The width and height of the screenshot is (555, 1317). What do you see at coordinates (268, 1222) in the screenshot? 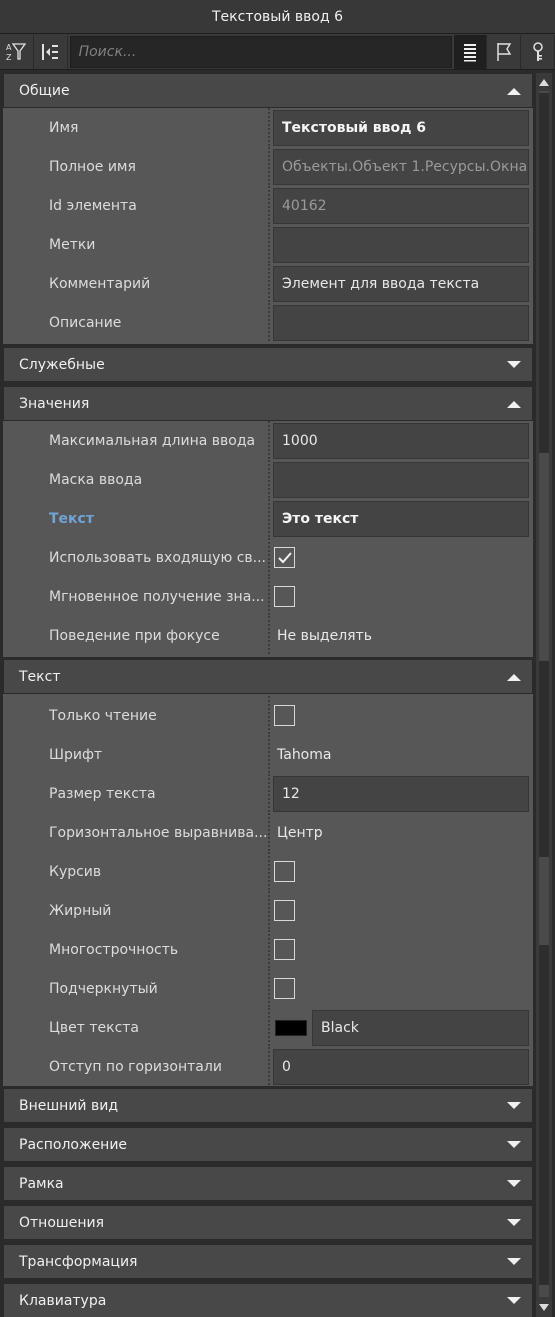
I see `section-relations-header: Отношения` at bounding box center [268, 1222].